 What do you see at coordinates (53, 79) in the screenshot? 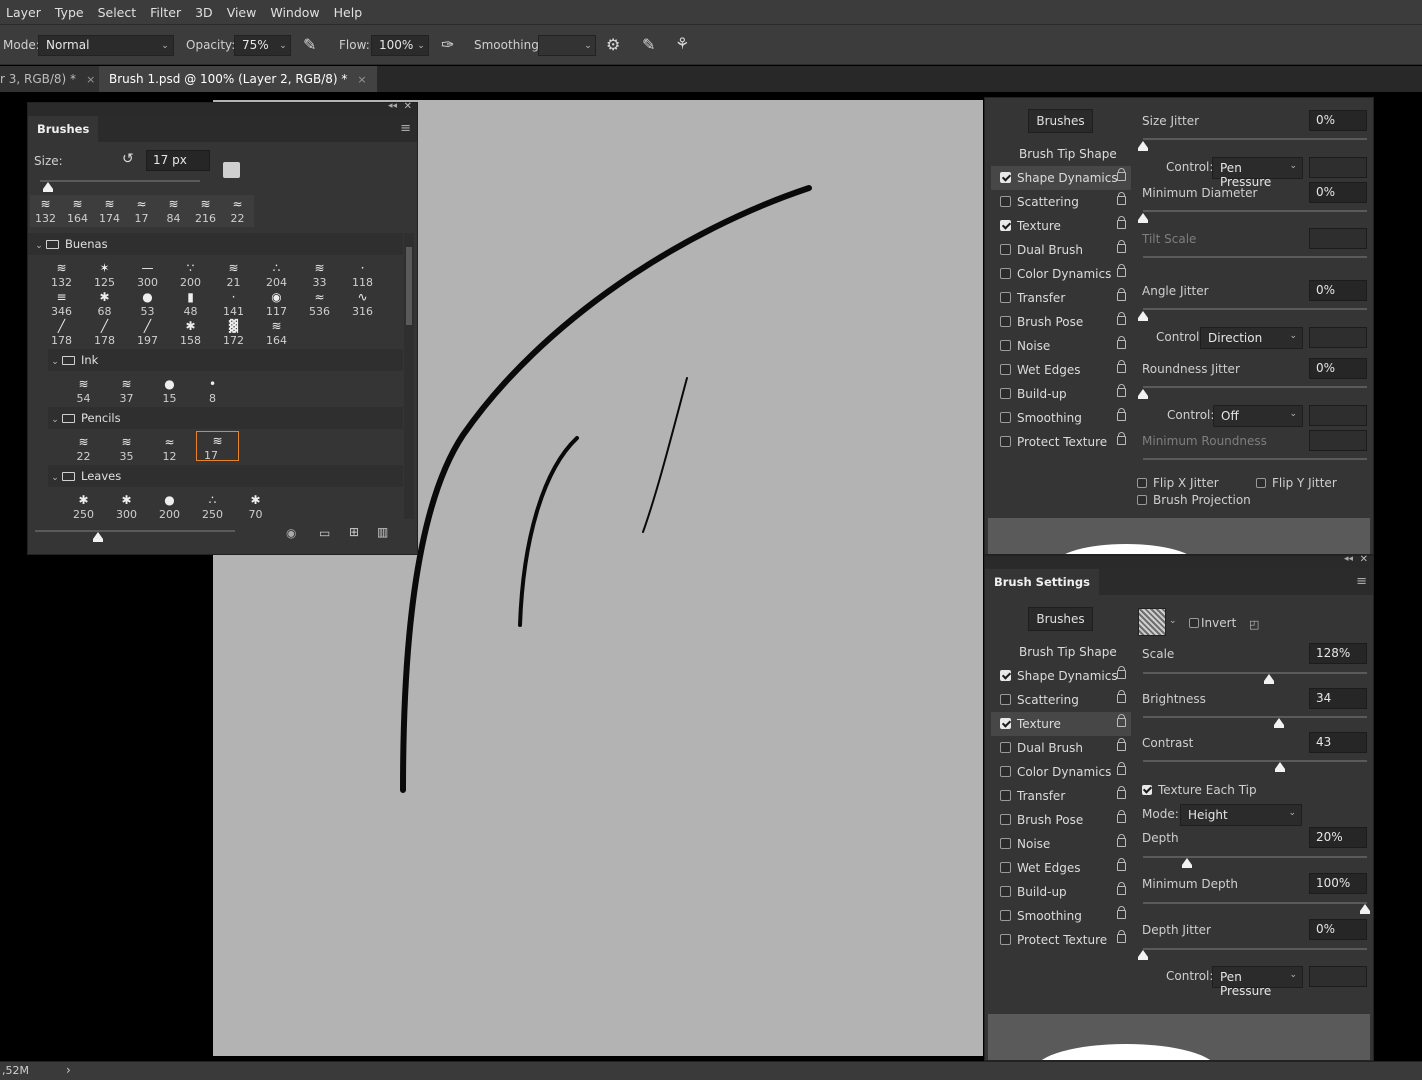
I see `tab-document-1: r 3, RGB/8) * ×` at bounding box center [53, 79].